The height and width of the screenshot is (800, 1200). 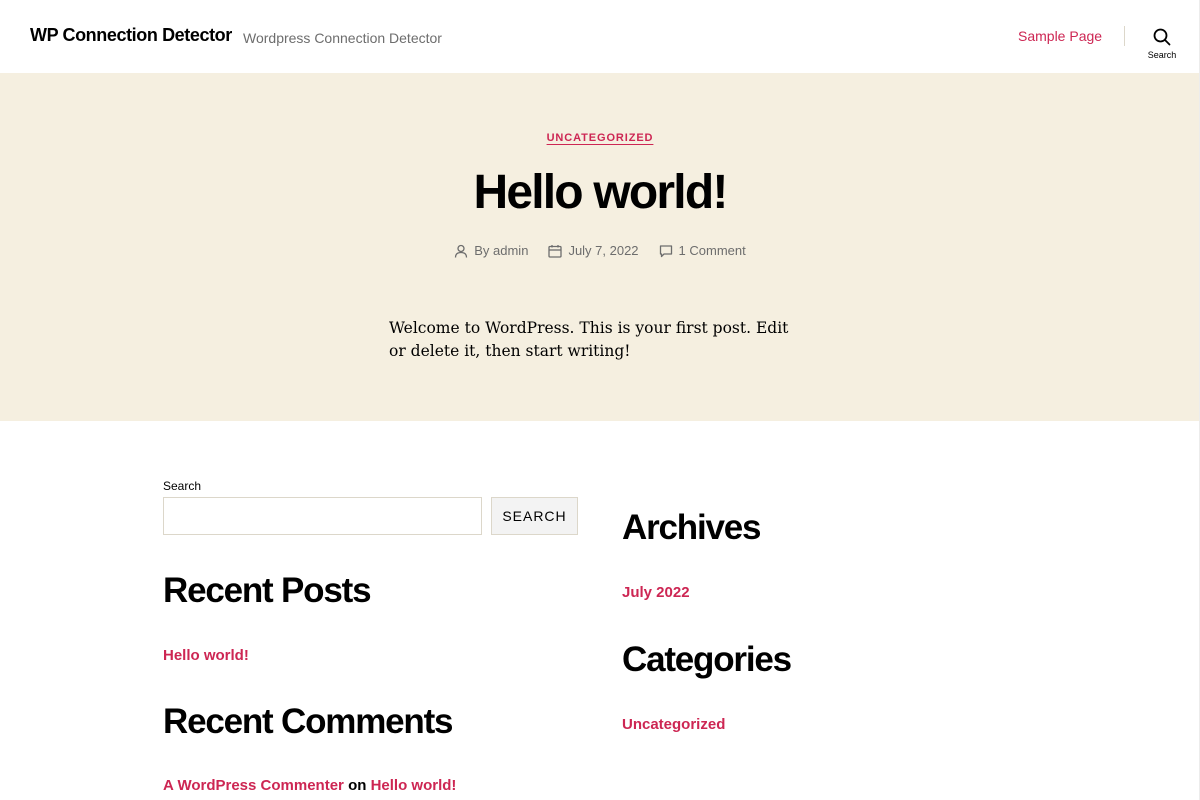 What do you see at coordinates (131, 35) in the screenshot?
I see `site-title: WP Connection Detector` at bounding box center [131, 35].